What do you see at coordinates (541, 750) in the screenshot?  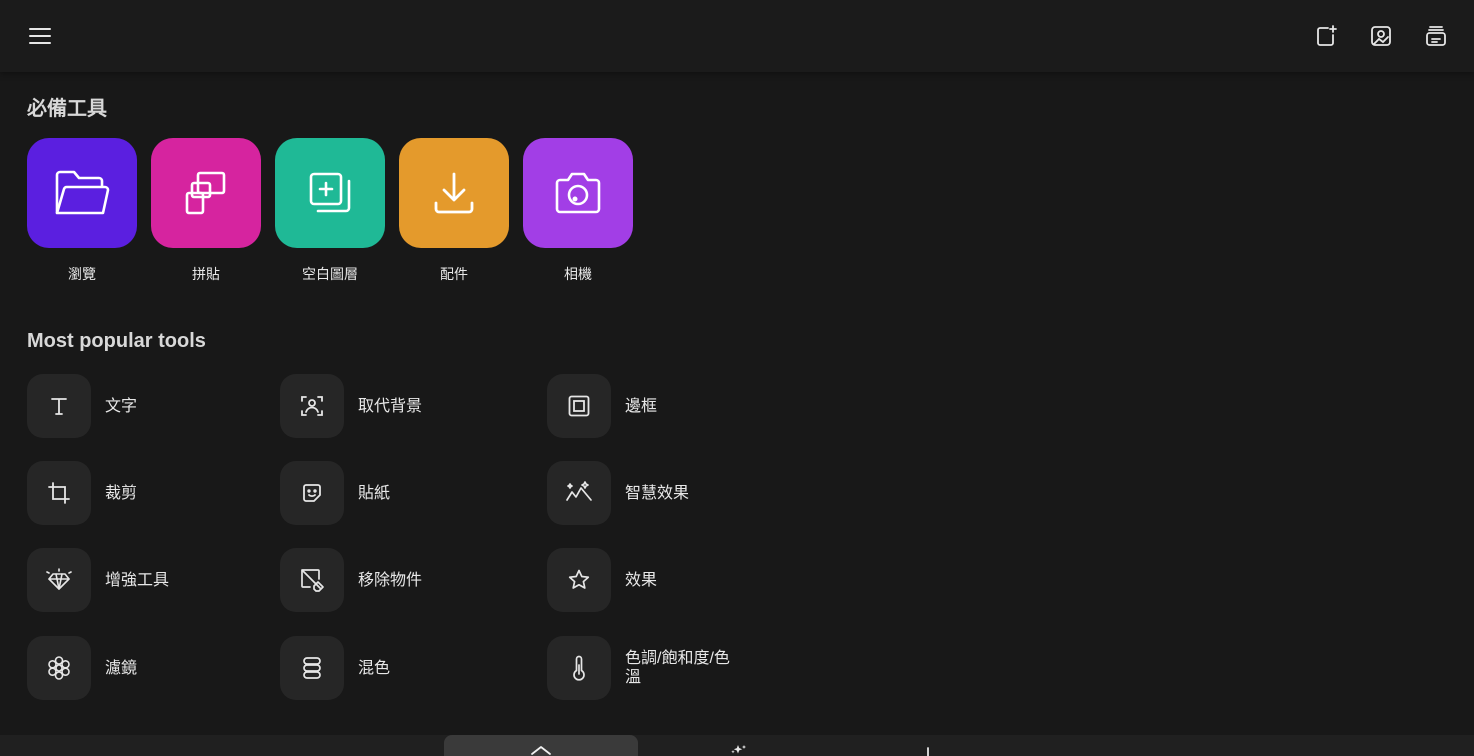 I see `home-icon` at bounding box center [541, 750].